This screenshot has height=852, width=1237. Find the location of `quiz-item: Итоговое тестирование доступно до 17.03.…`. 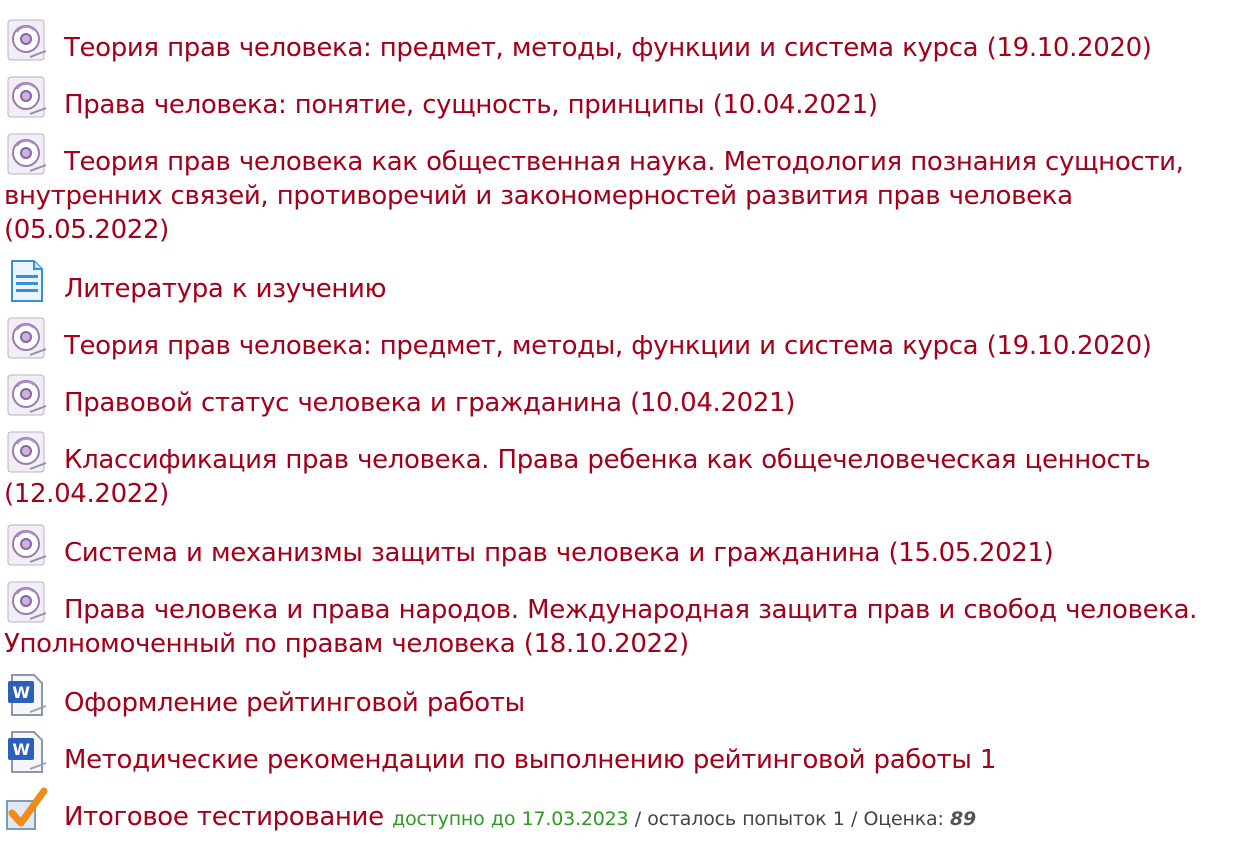

quiz-item: Итоговое тестирование доступно до 17.03.… is located at coordinates (619, 811).